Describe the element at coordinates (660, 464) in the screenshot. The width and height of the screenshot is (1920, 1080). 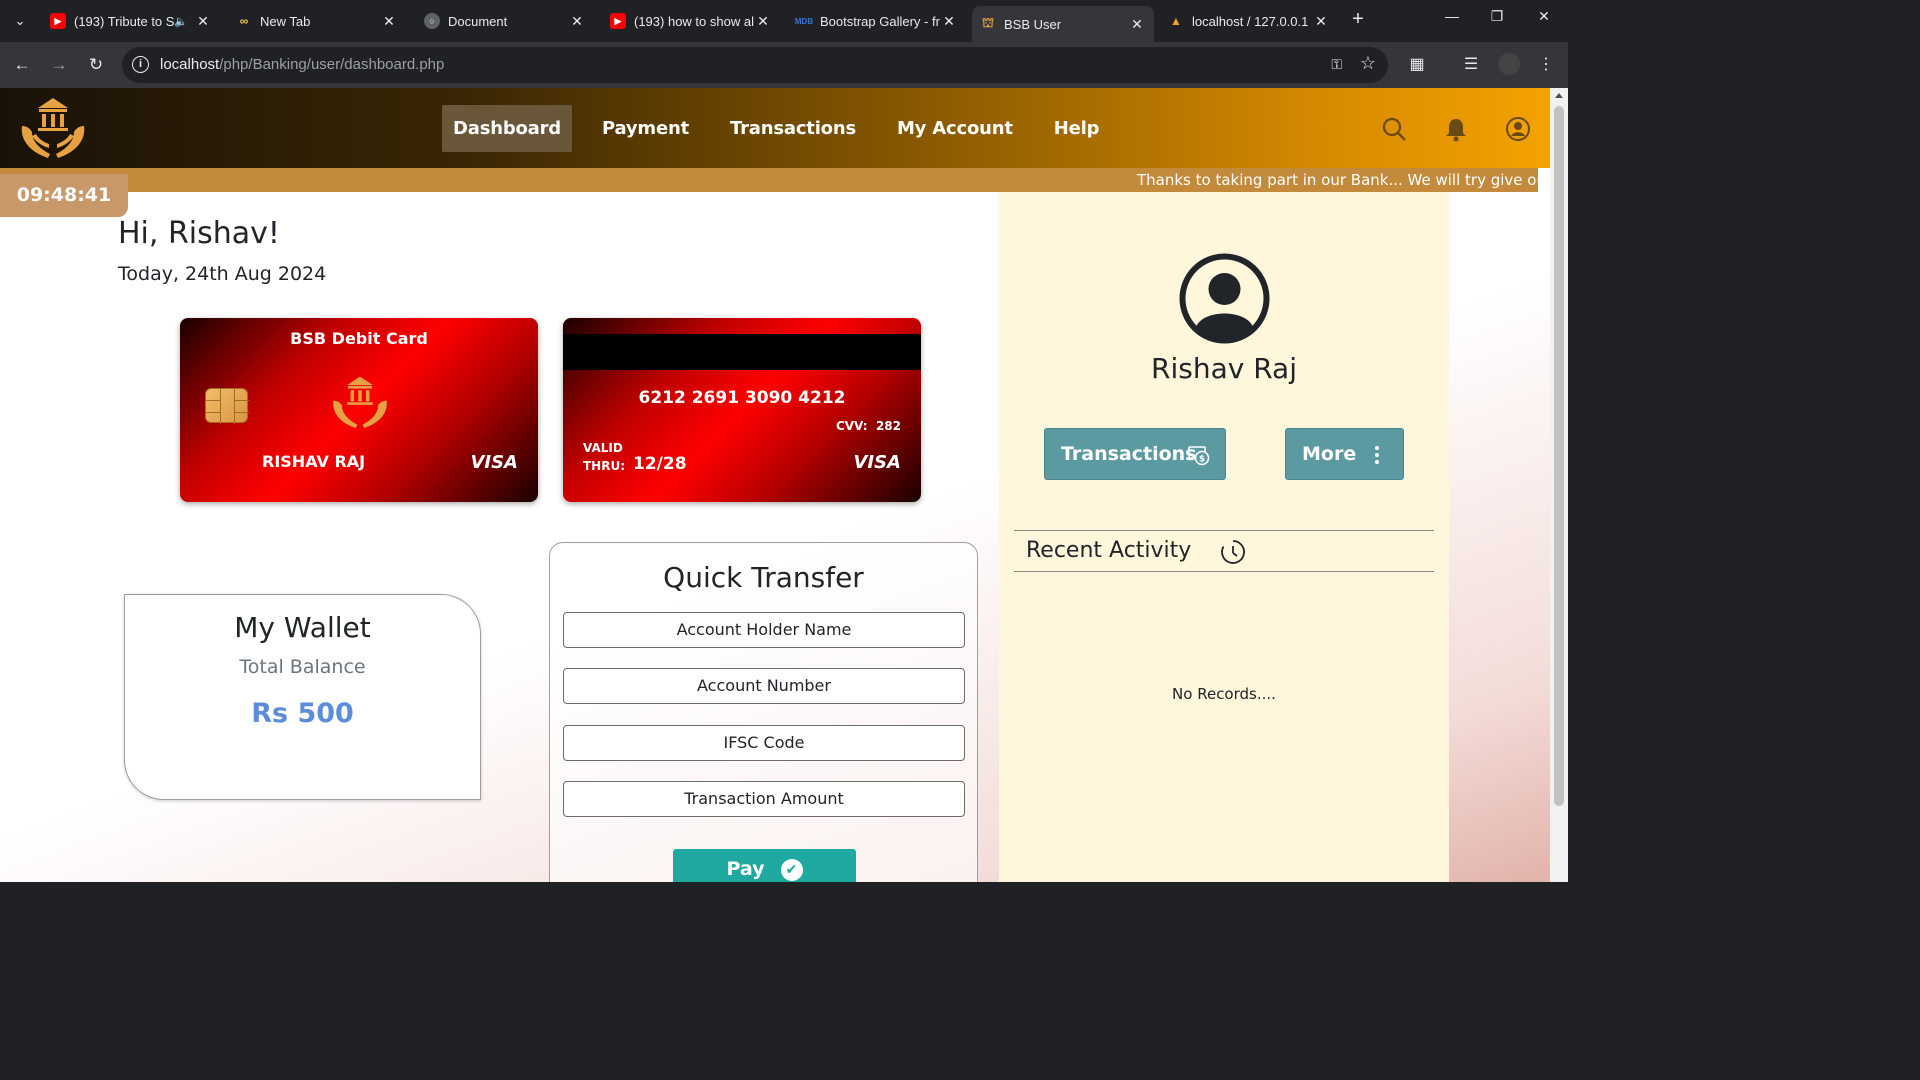
I see `card-expiry: 12/28` at that location.